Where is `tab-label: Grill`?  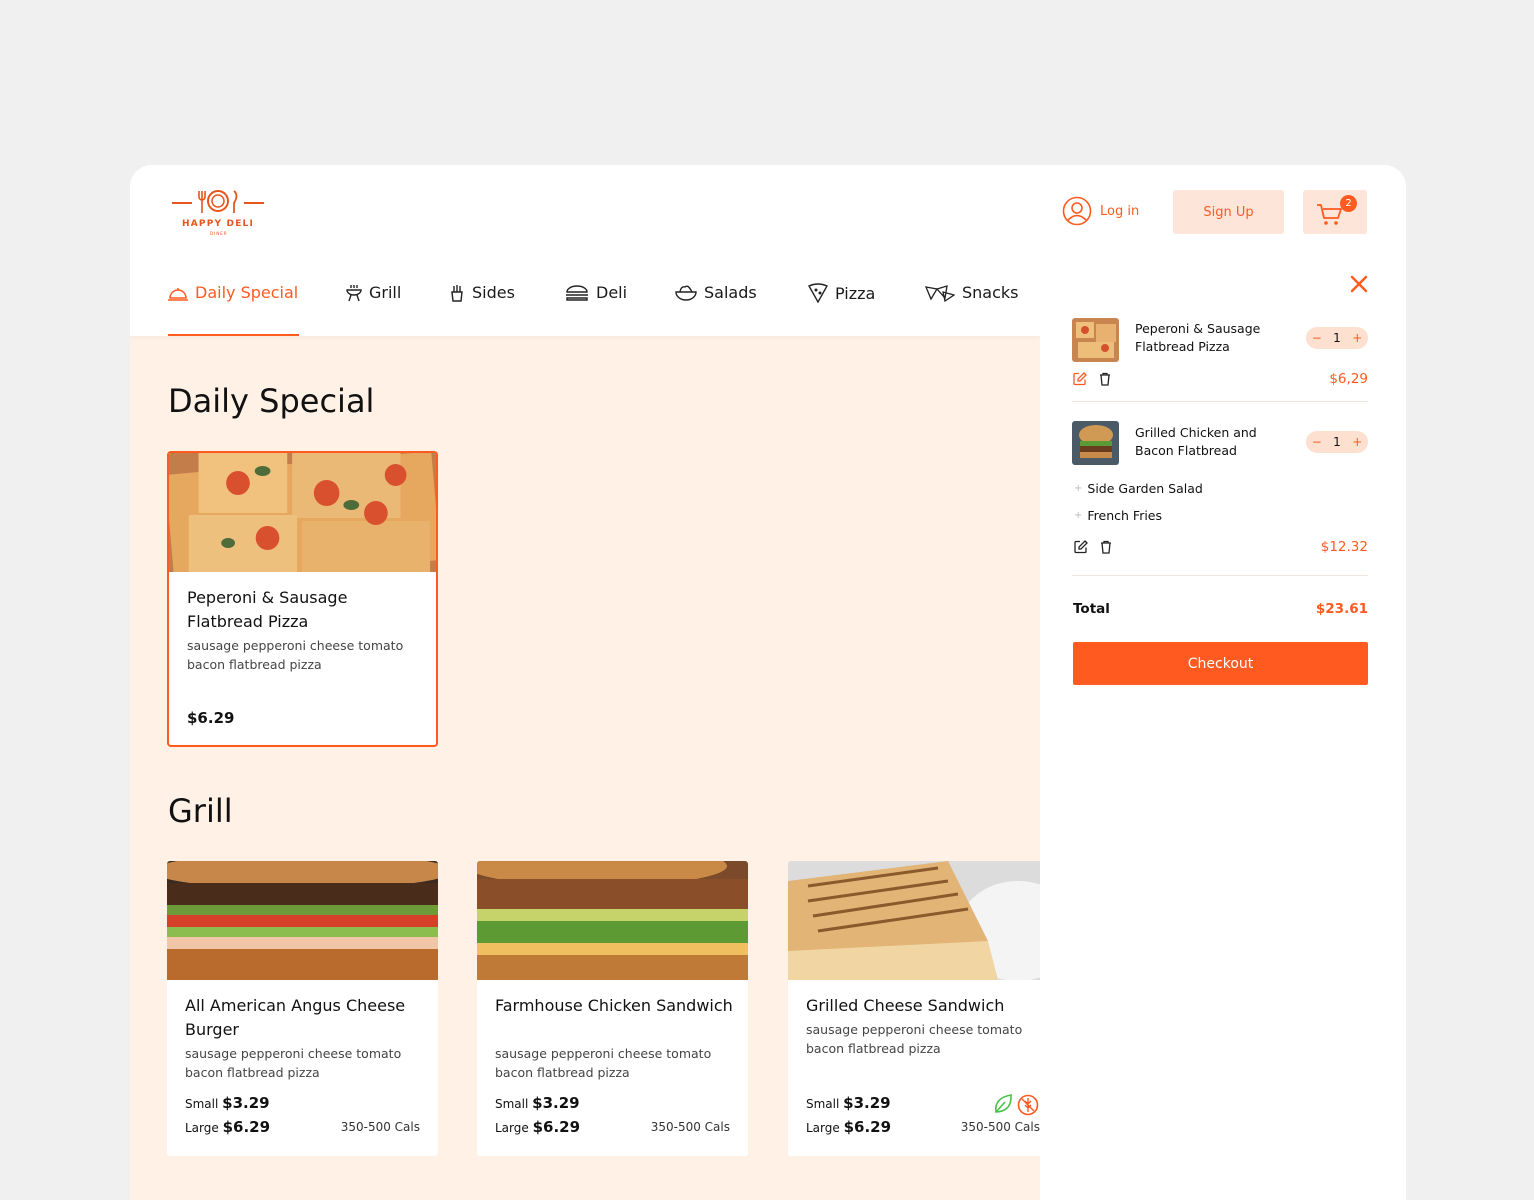
tab-label: Grill is located at coordinates (385, 292).